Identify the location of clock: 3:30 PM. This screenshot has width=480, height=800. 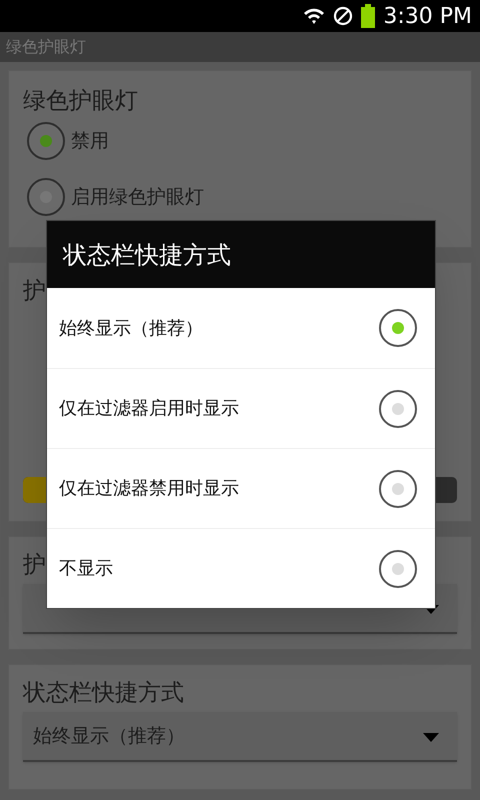
(427, 16).